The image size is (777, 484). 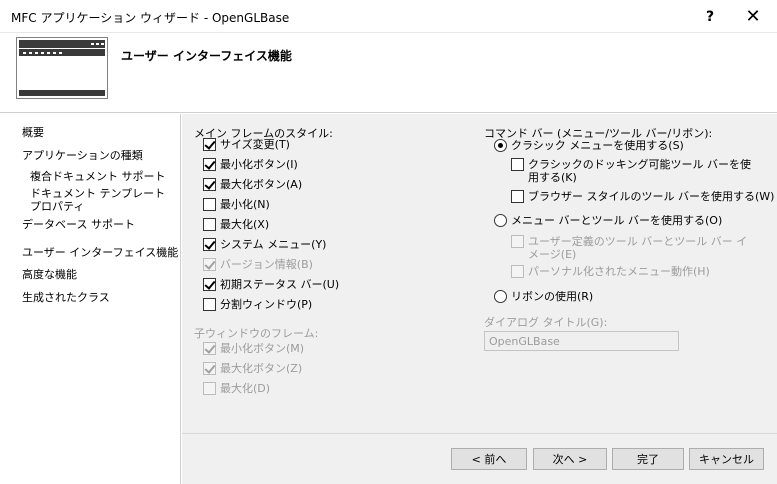 I want to click on title-bar: MFC アプリケーション ウィザード - OpenGLBase ? ✕, so click(x=388, y=16).